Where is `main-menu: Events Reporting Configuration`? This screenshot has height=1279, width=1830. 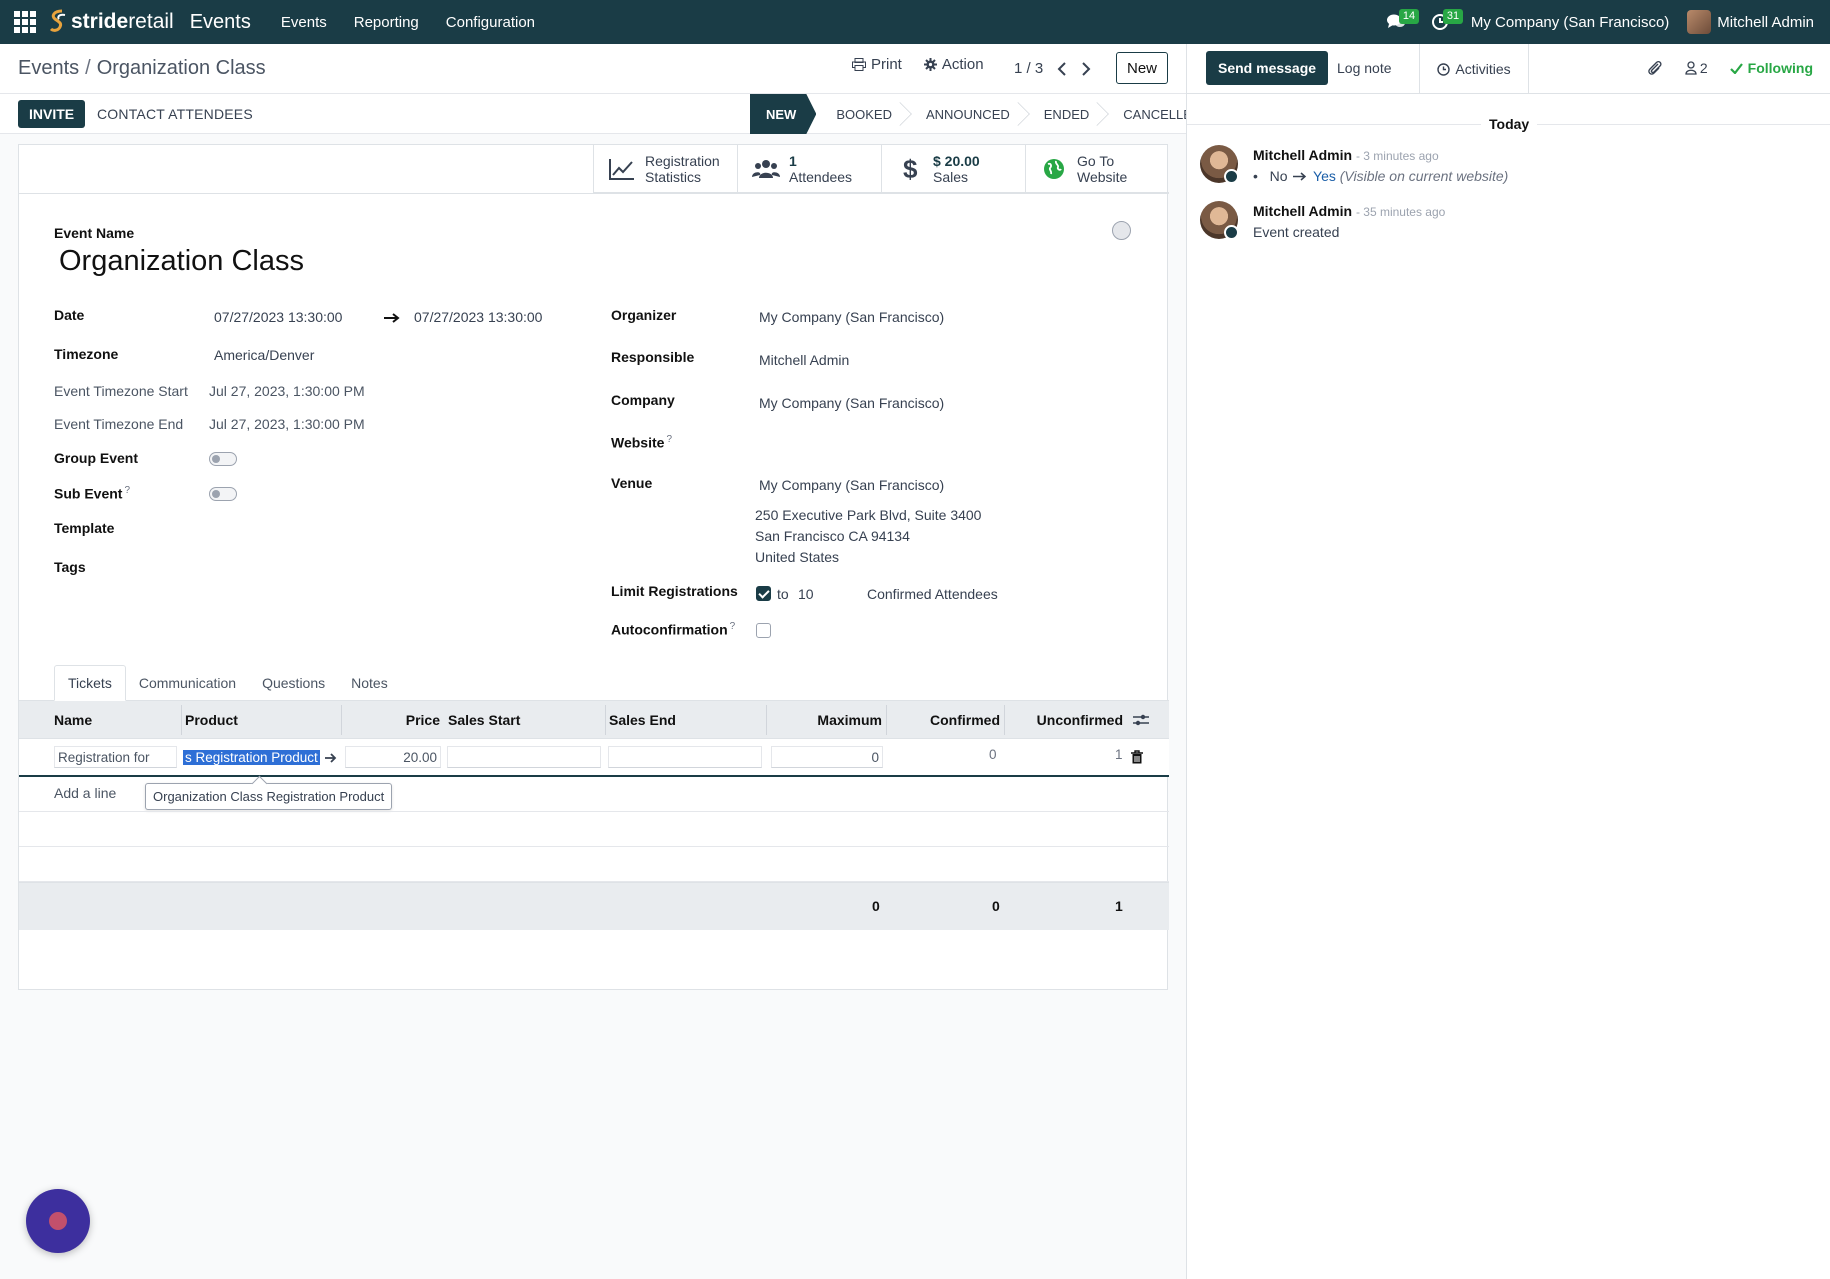 main-menu: Events Reporting Configuration is located at coordinates (408, 22).